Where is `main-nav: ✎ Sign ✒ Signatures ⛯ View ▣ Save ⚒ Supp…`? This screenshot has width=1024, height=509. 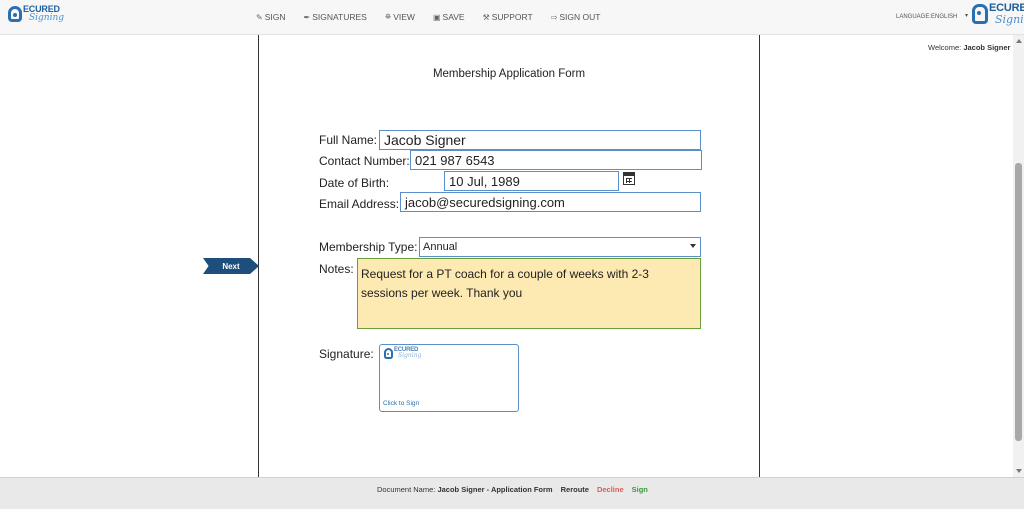
main-nav: ✎ Sign ✒ Signatures ⛯ View ▣ Save ⚒ Supp… is located at coordinates (437, 17).